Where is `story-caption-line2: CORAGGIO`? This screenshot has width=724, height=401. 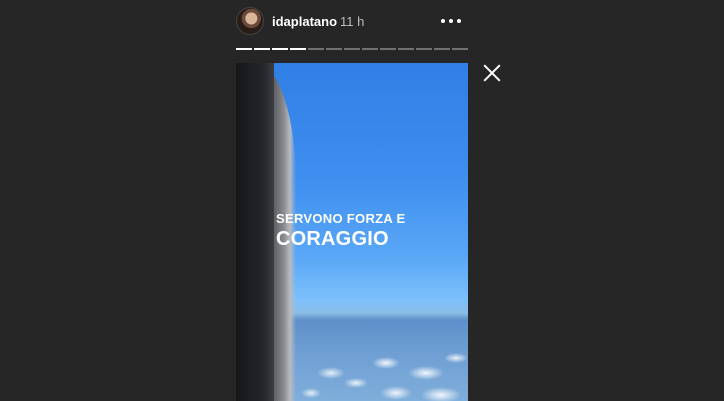 story-caption-line2: CORAGGIO is located at coordinates (332, 239).